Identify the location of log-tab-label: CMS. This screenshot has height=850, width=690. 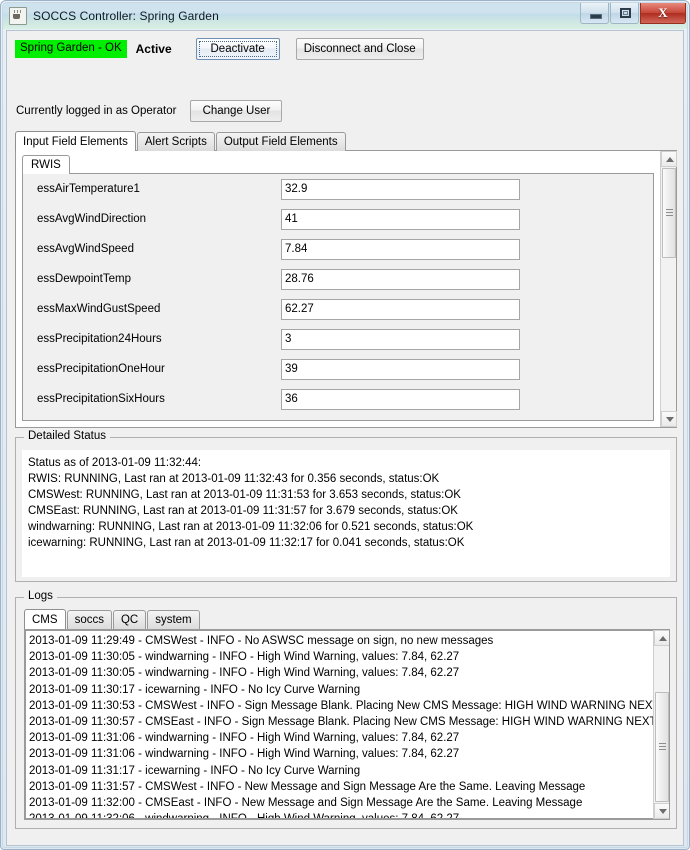
(45, 619).